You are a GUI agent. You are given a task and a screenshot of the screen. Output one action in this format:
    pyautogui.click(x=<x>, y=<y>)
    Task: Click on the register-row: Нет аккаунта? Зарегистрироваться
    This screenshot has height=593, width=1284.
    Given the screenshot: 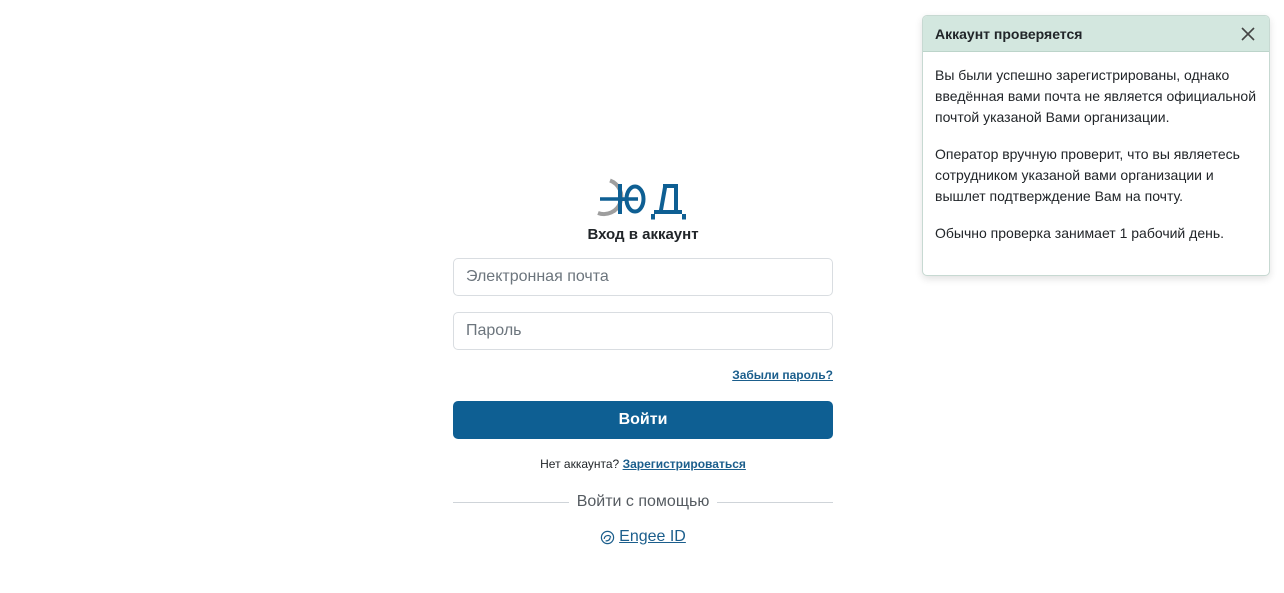 What is the action you would take?
    pyautogui.click(x=643, y=464)
    